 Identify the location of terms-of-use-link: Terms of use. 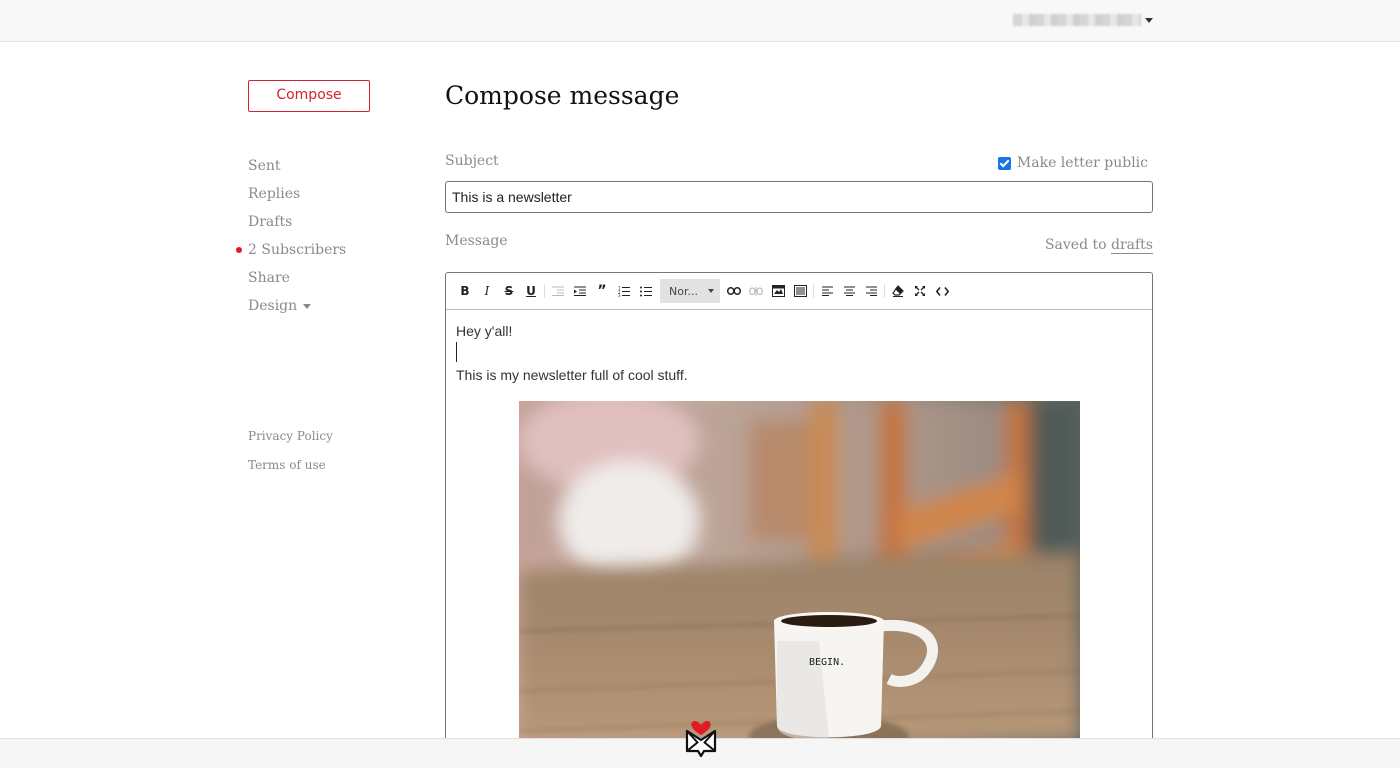
(290, 471).